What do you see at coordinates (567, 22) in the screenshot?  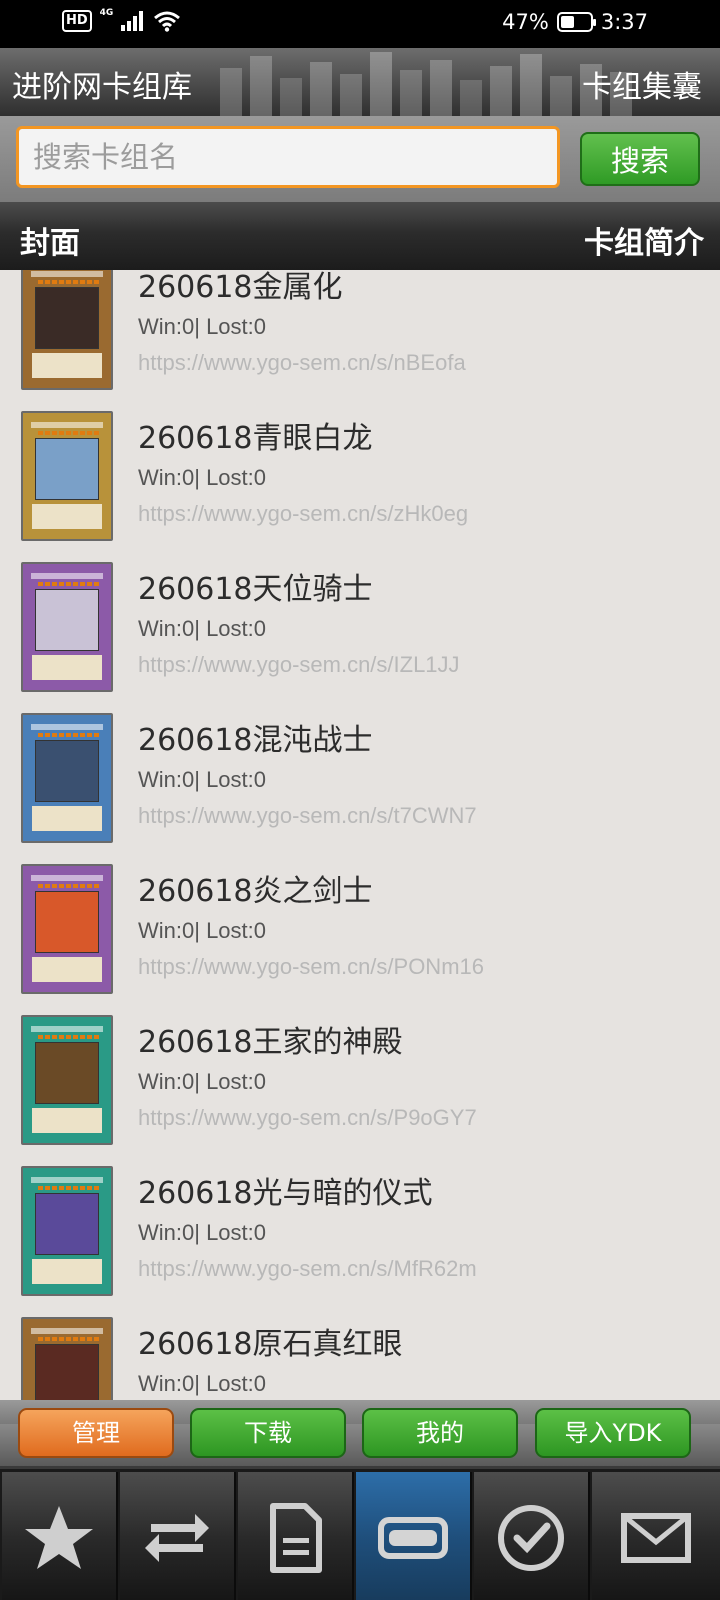 I see `battery-level` at bounding box center [567, 22].